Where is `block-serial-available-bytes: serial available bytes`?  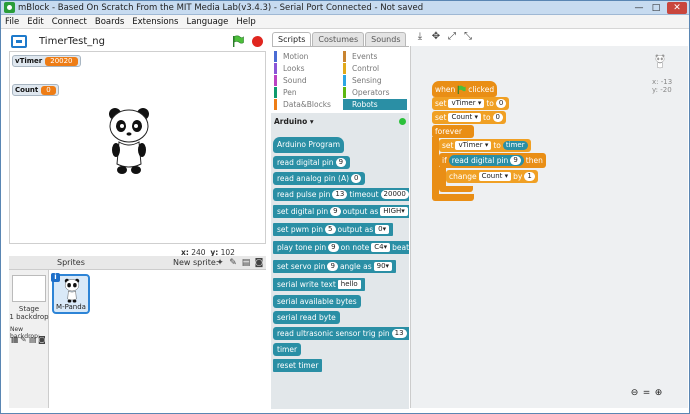 block-serial-available-bytes: serial available bytes is located at coordinates (317, 301).